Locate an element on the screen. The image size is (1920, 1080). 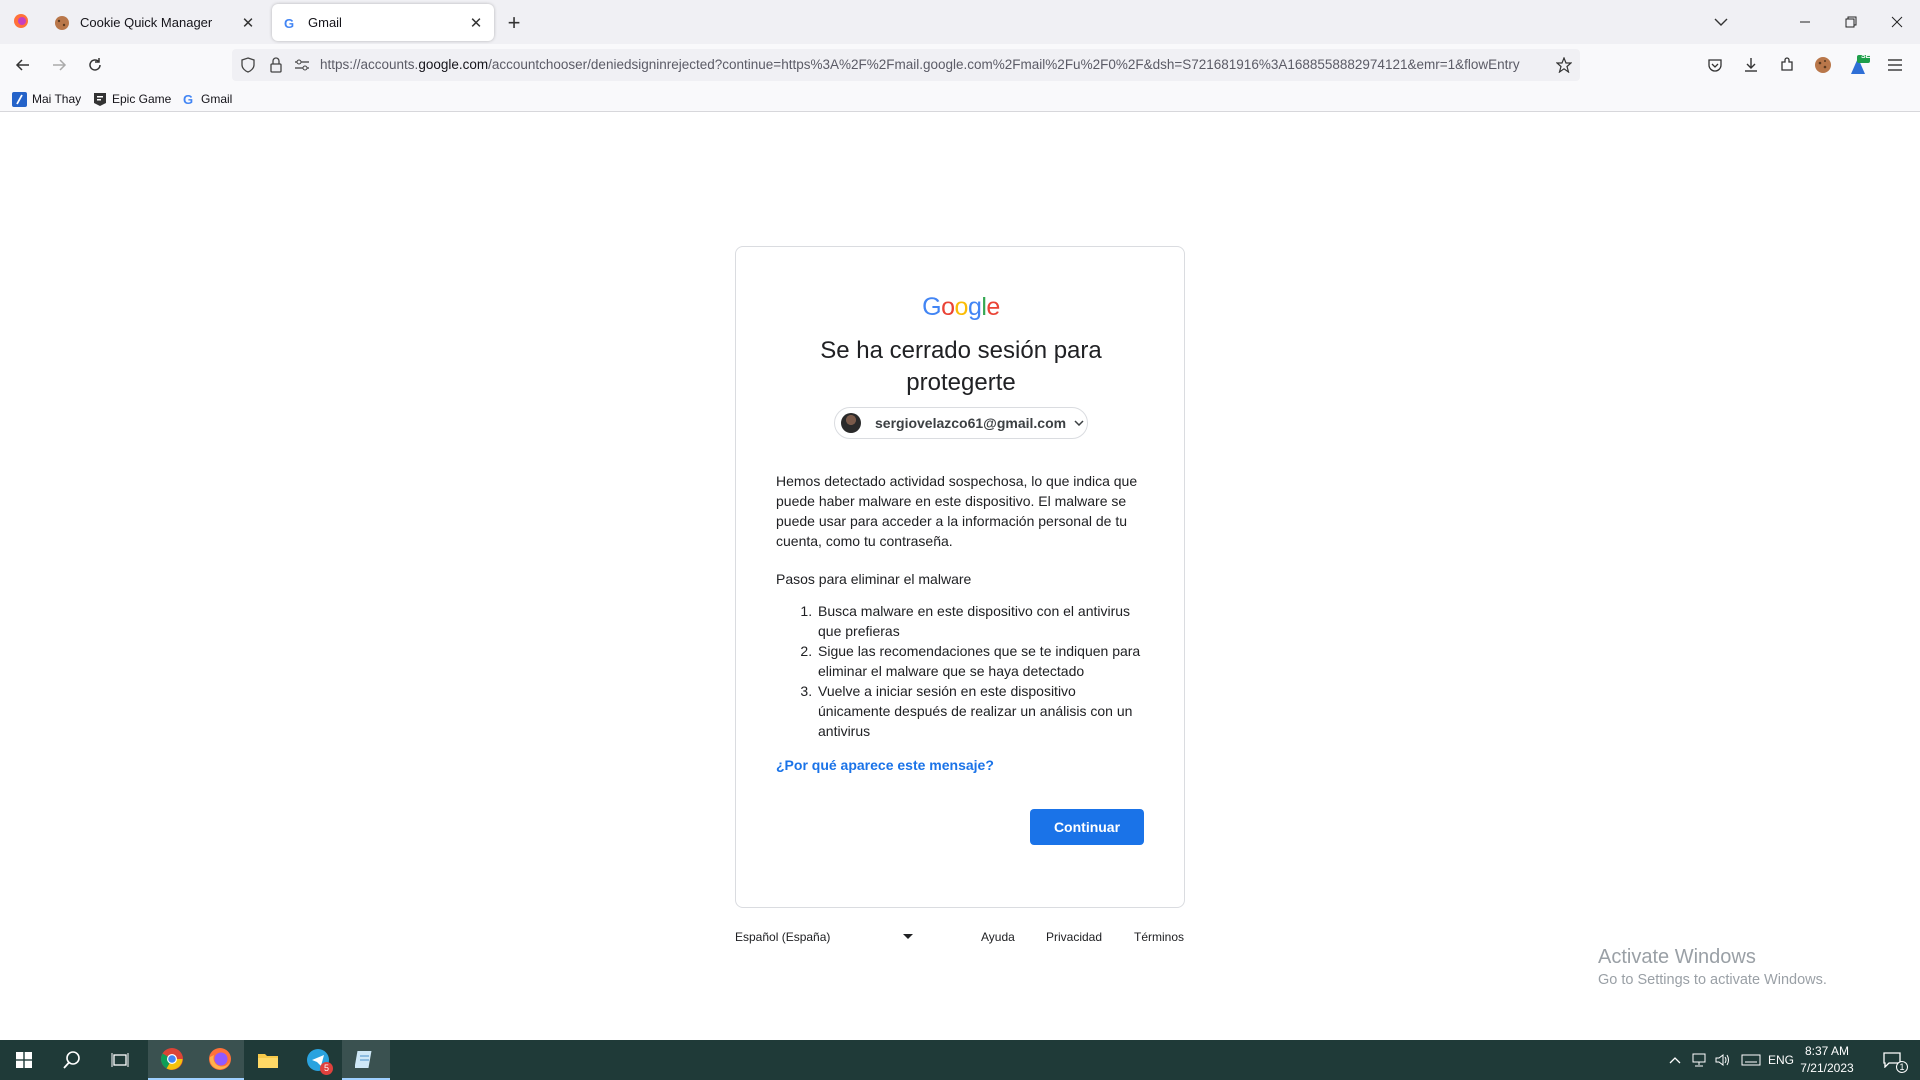
why-message-link: ¿Por qué aparece este mensaje? is located at coordinates (885, 765).